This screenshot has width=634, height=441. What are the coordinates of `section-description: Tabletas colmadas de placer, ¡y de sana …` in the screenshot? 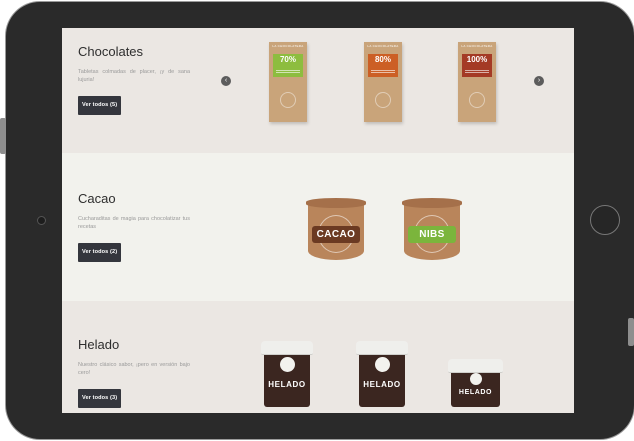 It's located at (134, 76).